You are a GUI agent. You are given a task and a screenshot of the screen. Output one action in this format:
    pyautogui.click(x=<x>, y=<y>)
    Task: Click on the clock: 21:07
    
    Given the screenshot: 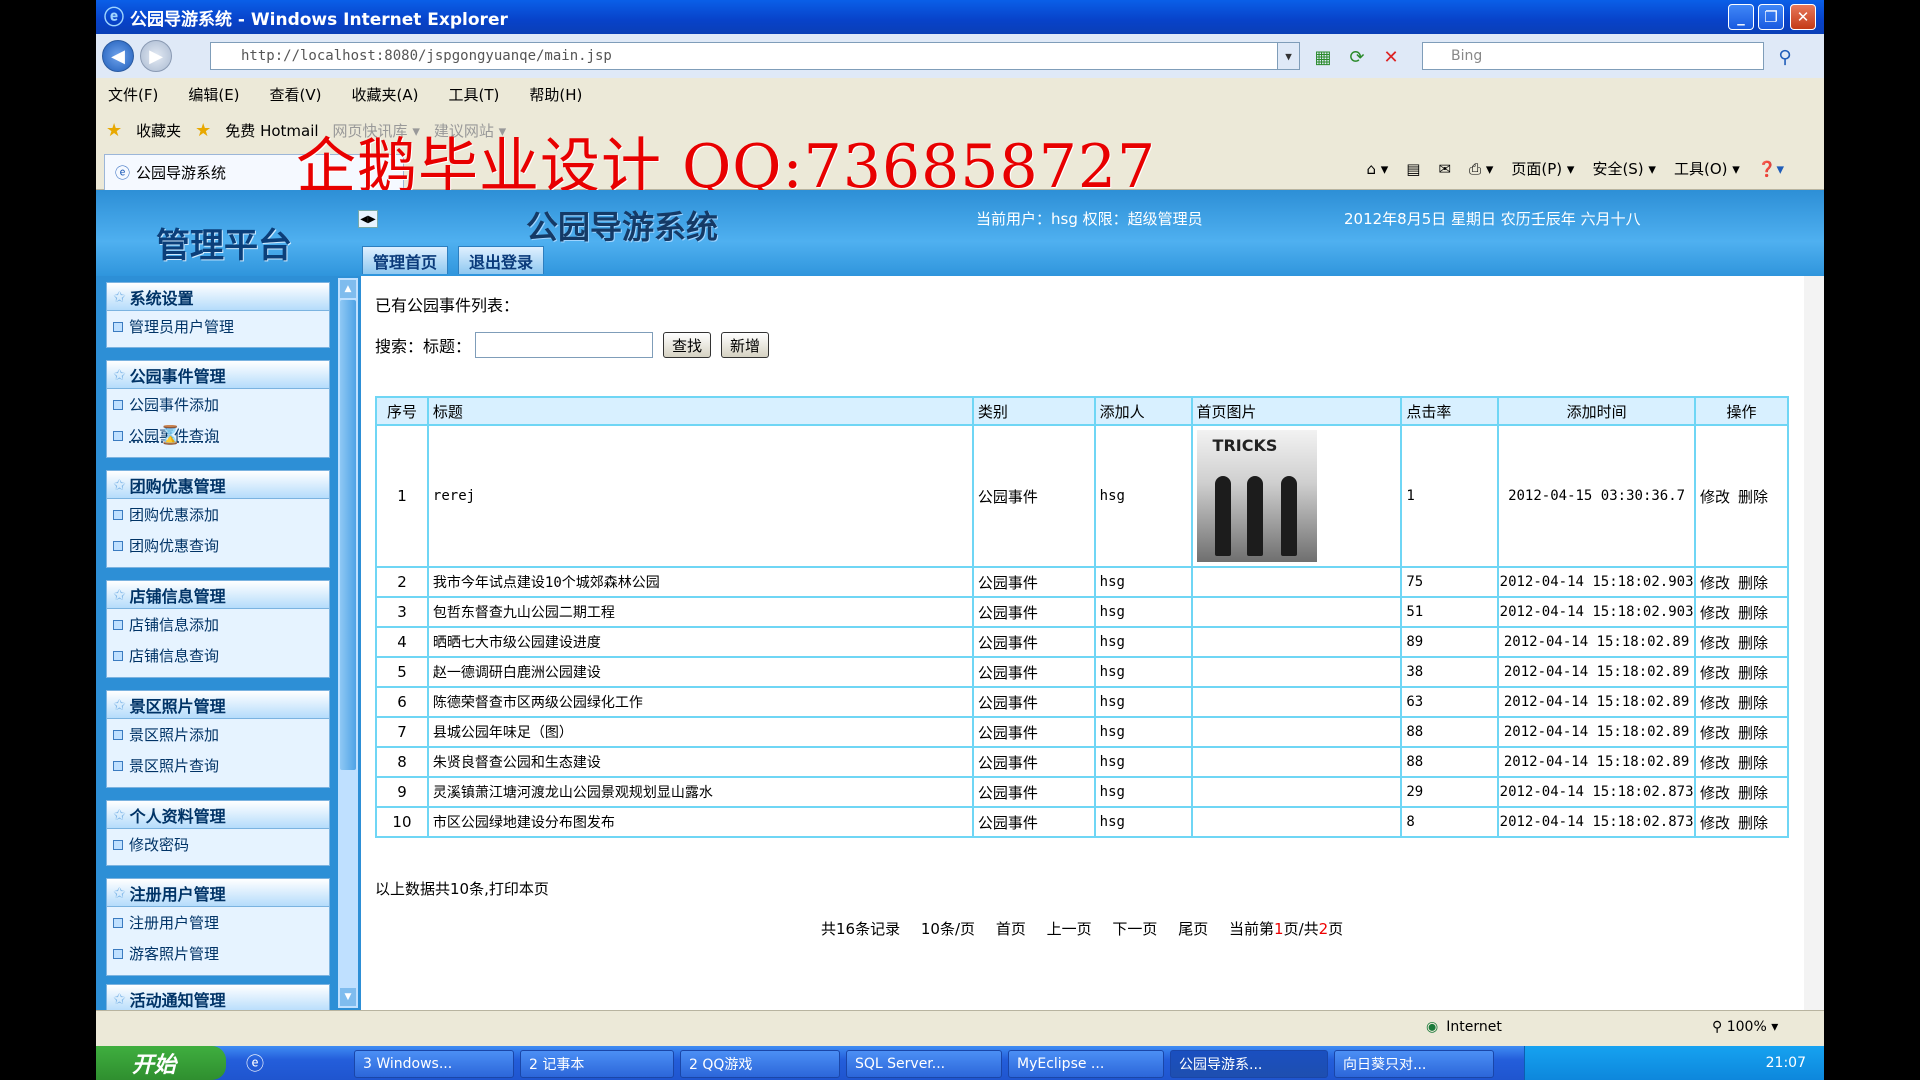 What is the action you would take?
    pyautogui.click(x=1786, y=1063)
    